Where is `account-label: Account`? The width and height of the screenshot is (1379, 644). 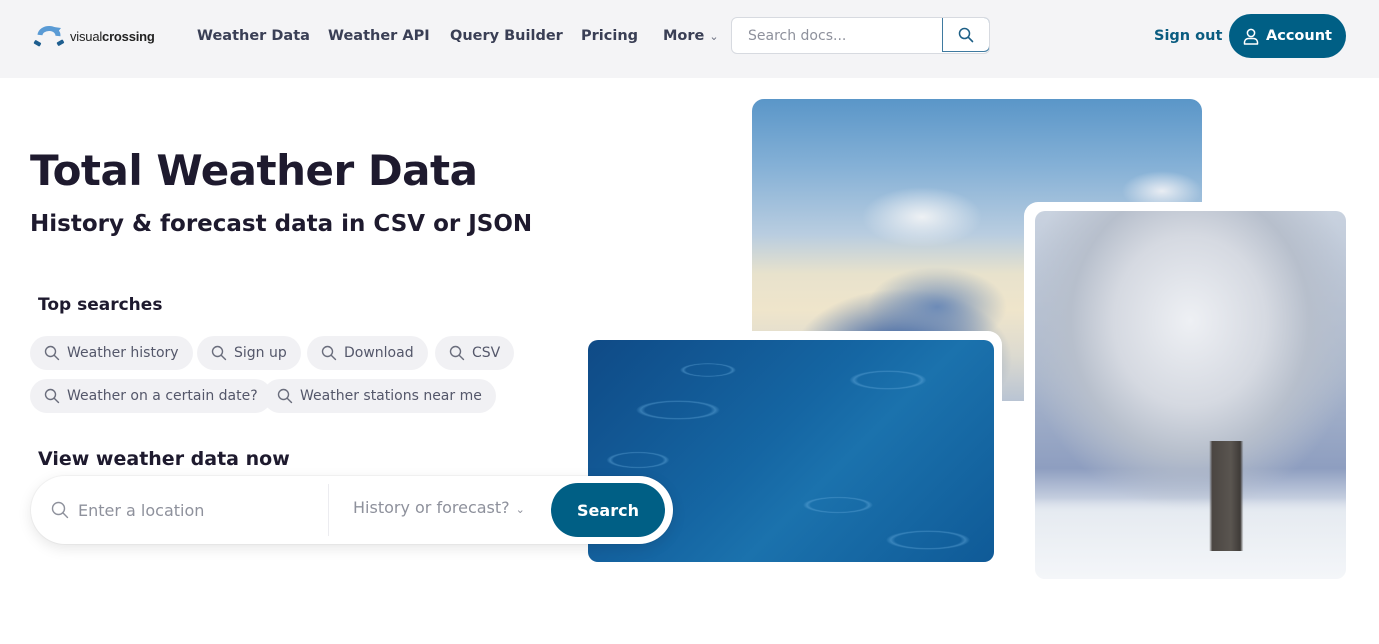 account-label: Account is located at coordinates (1299, 36).